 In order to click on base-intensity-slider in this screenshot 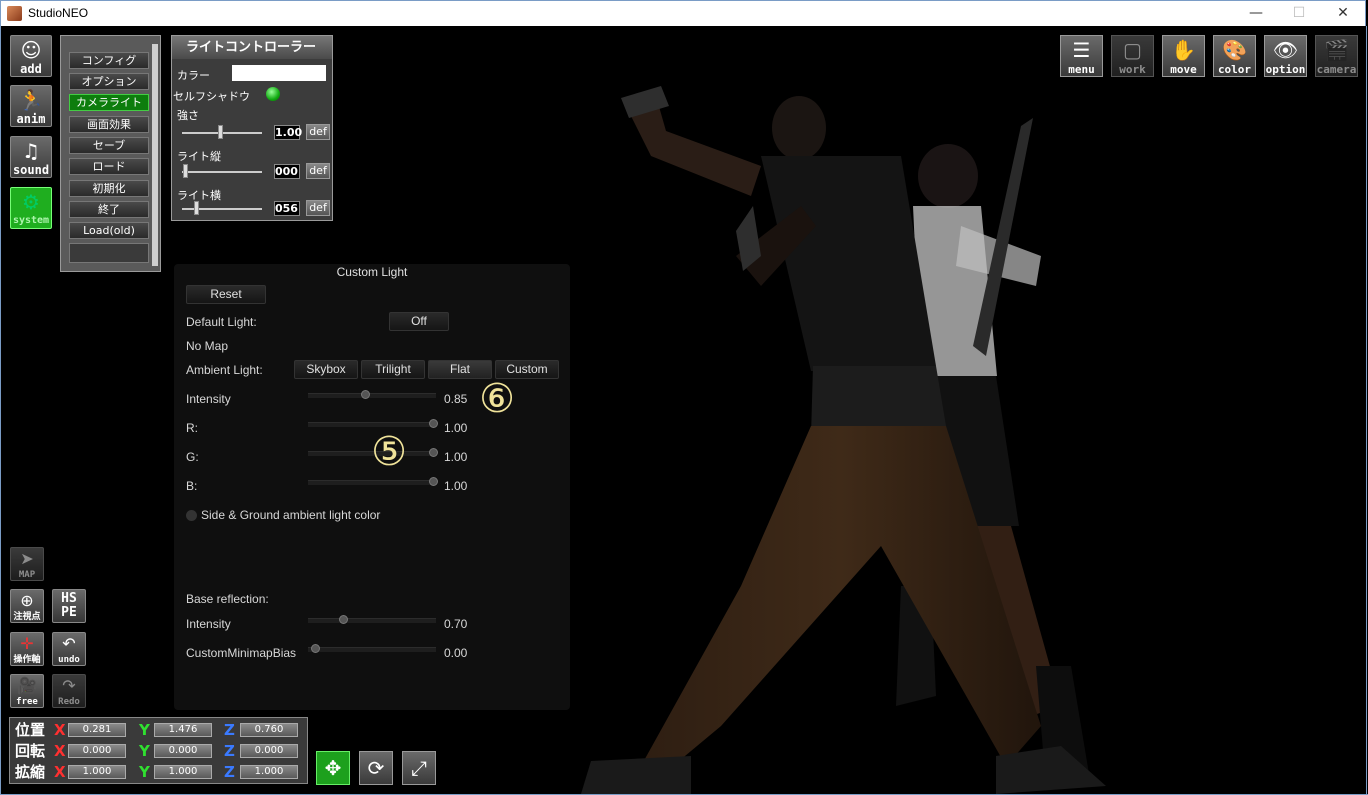, I will do `click(372, 620)`.